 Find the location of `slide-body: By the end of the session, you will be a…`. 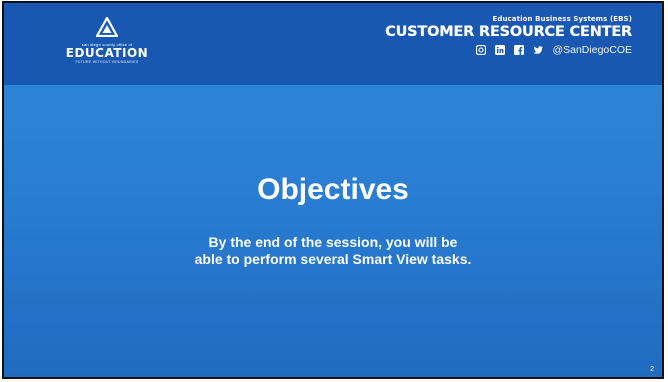

slide-body: By the end of the session, you will be a… is located at coordinates (333, 251).